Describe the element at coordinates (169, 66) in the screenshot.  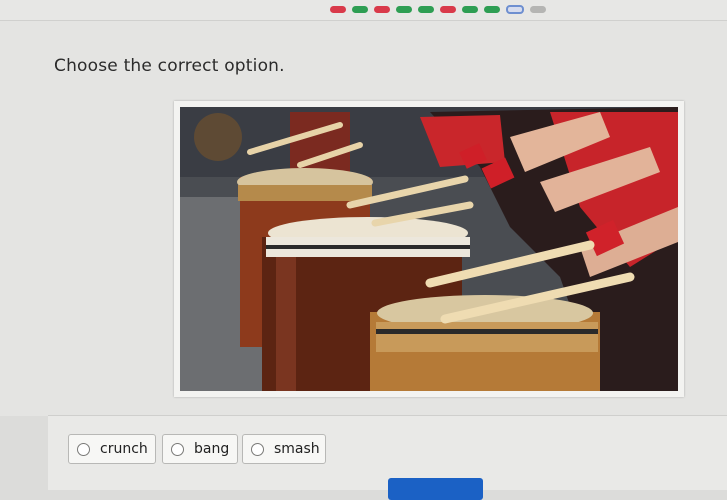
I see `question-prompt: Choose the correct option.` at that location.